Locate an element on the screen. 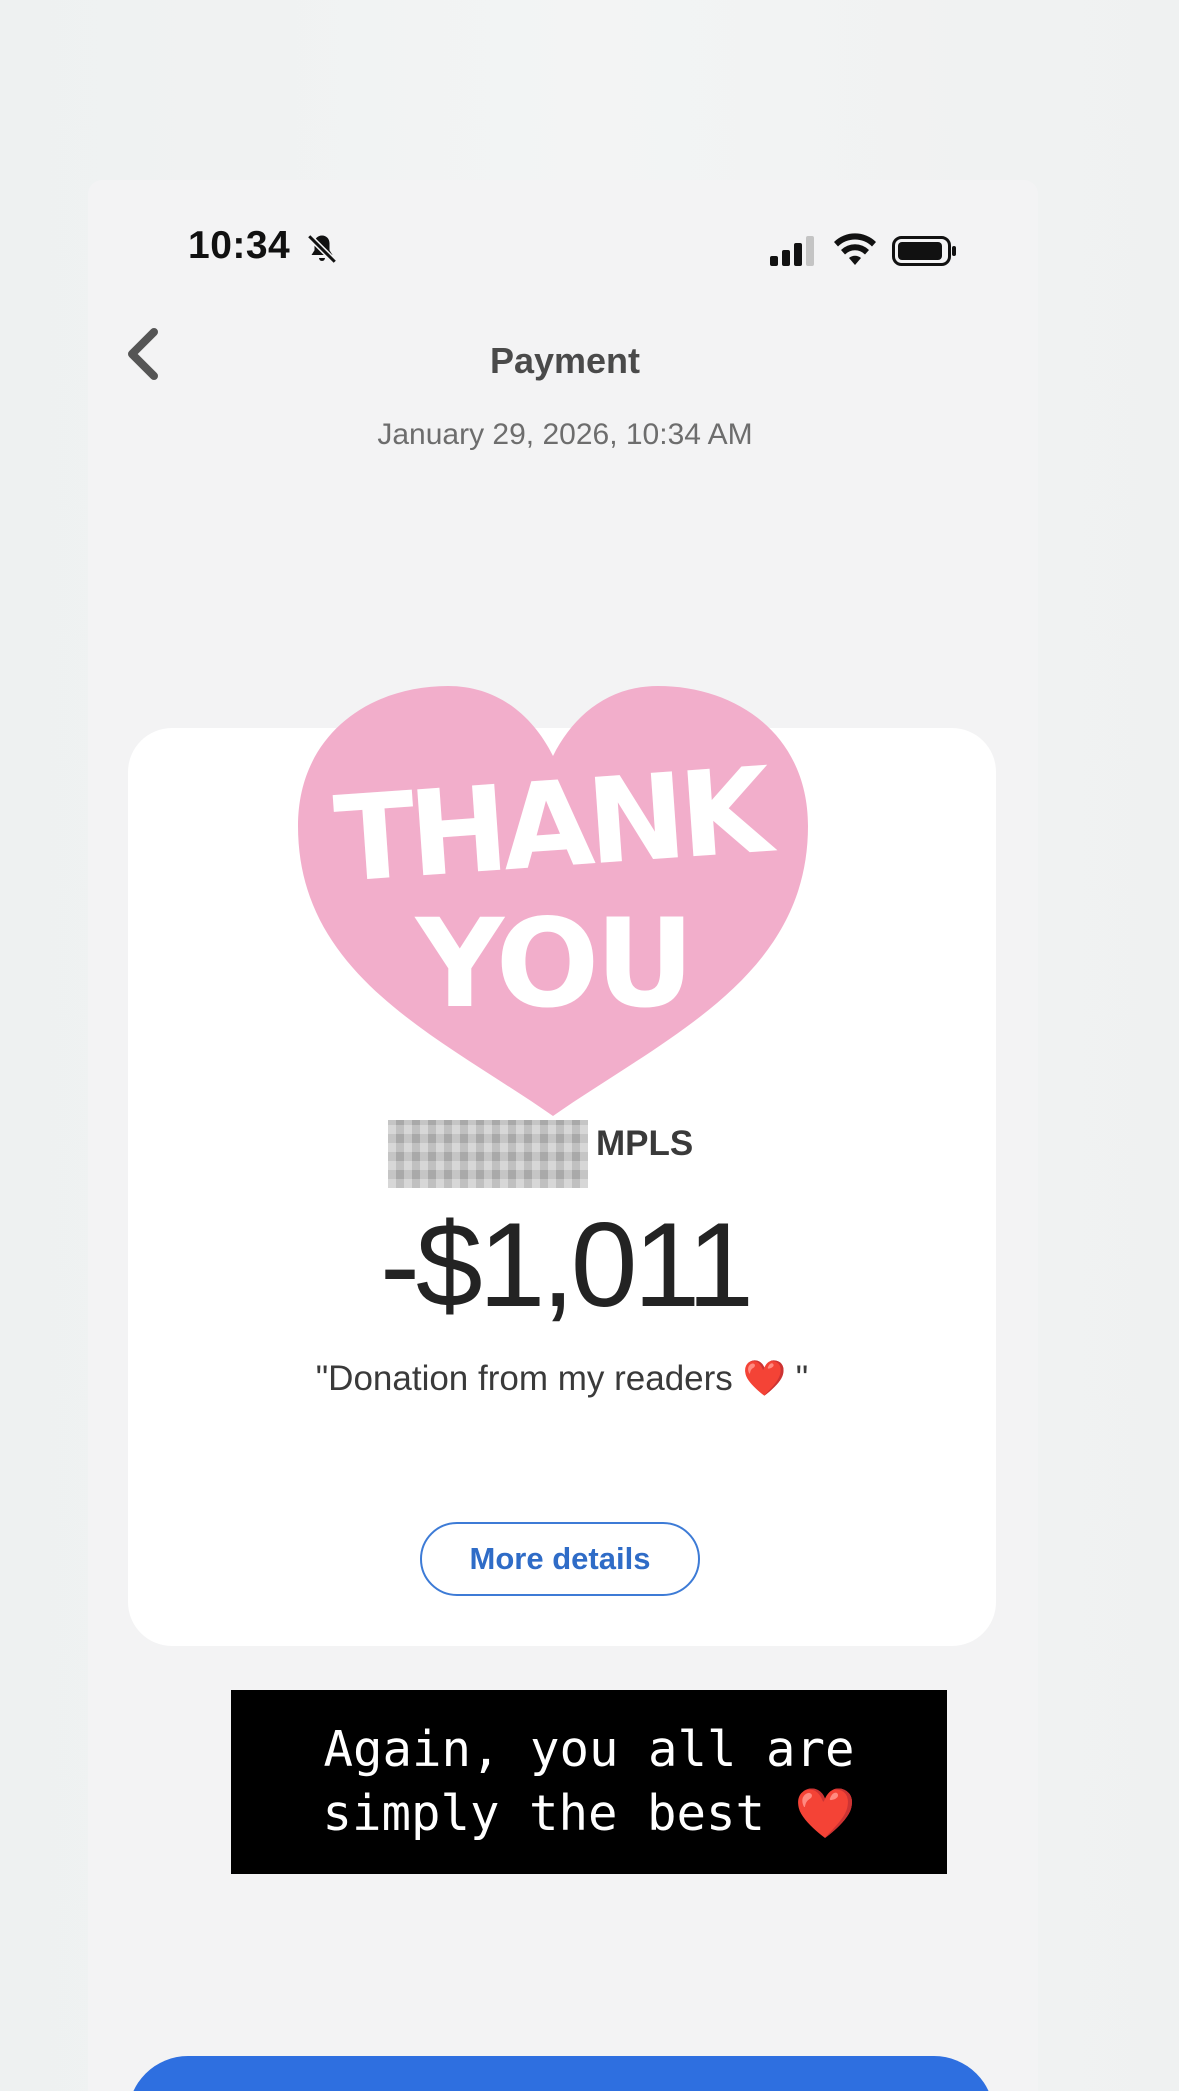 Image resolution: width=1179 pixels, height=2091 pixels. payment-date: January 29, 2026, 10:34 AM is located at coordinates (565, 434).